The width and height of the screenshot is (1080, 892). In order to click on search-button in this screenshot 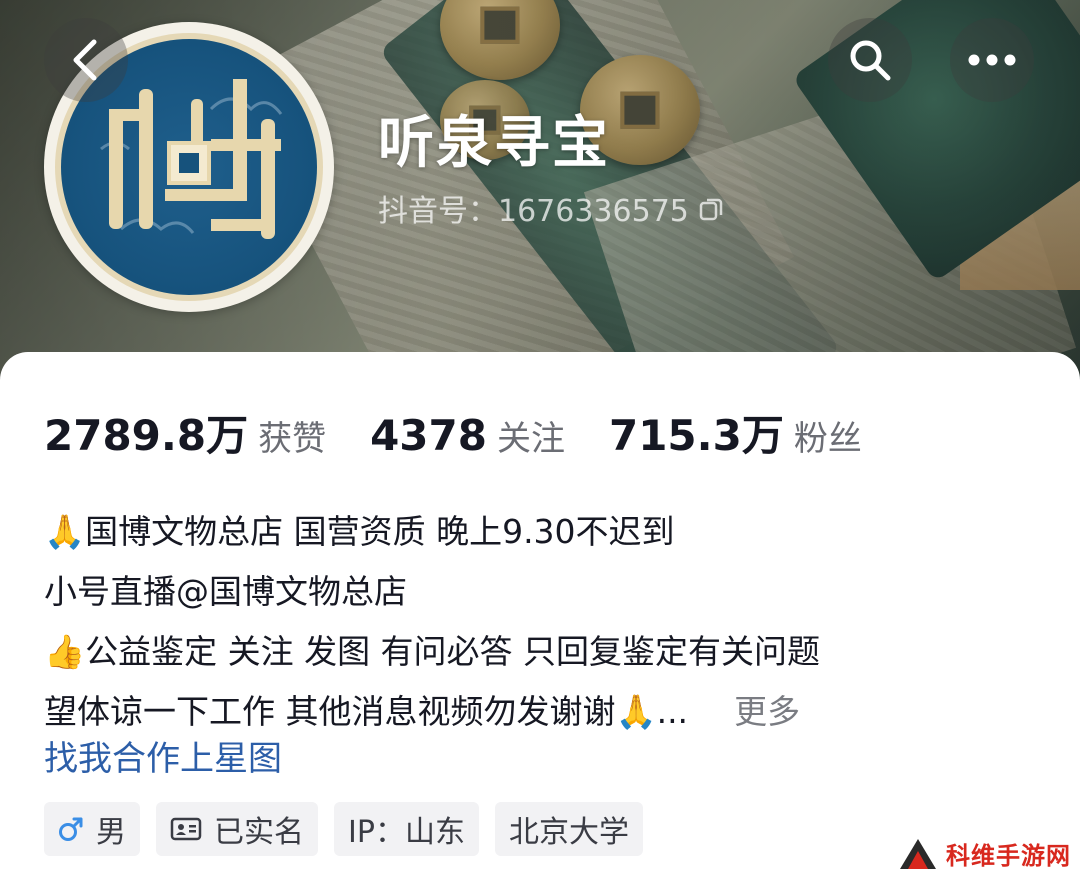, I will do `click(870, 60)`.